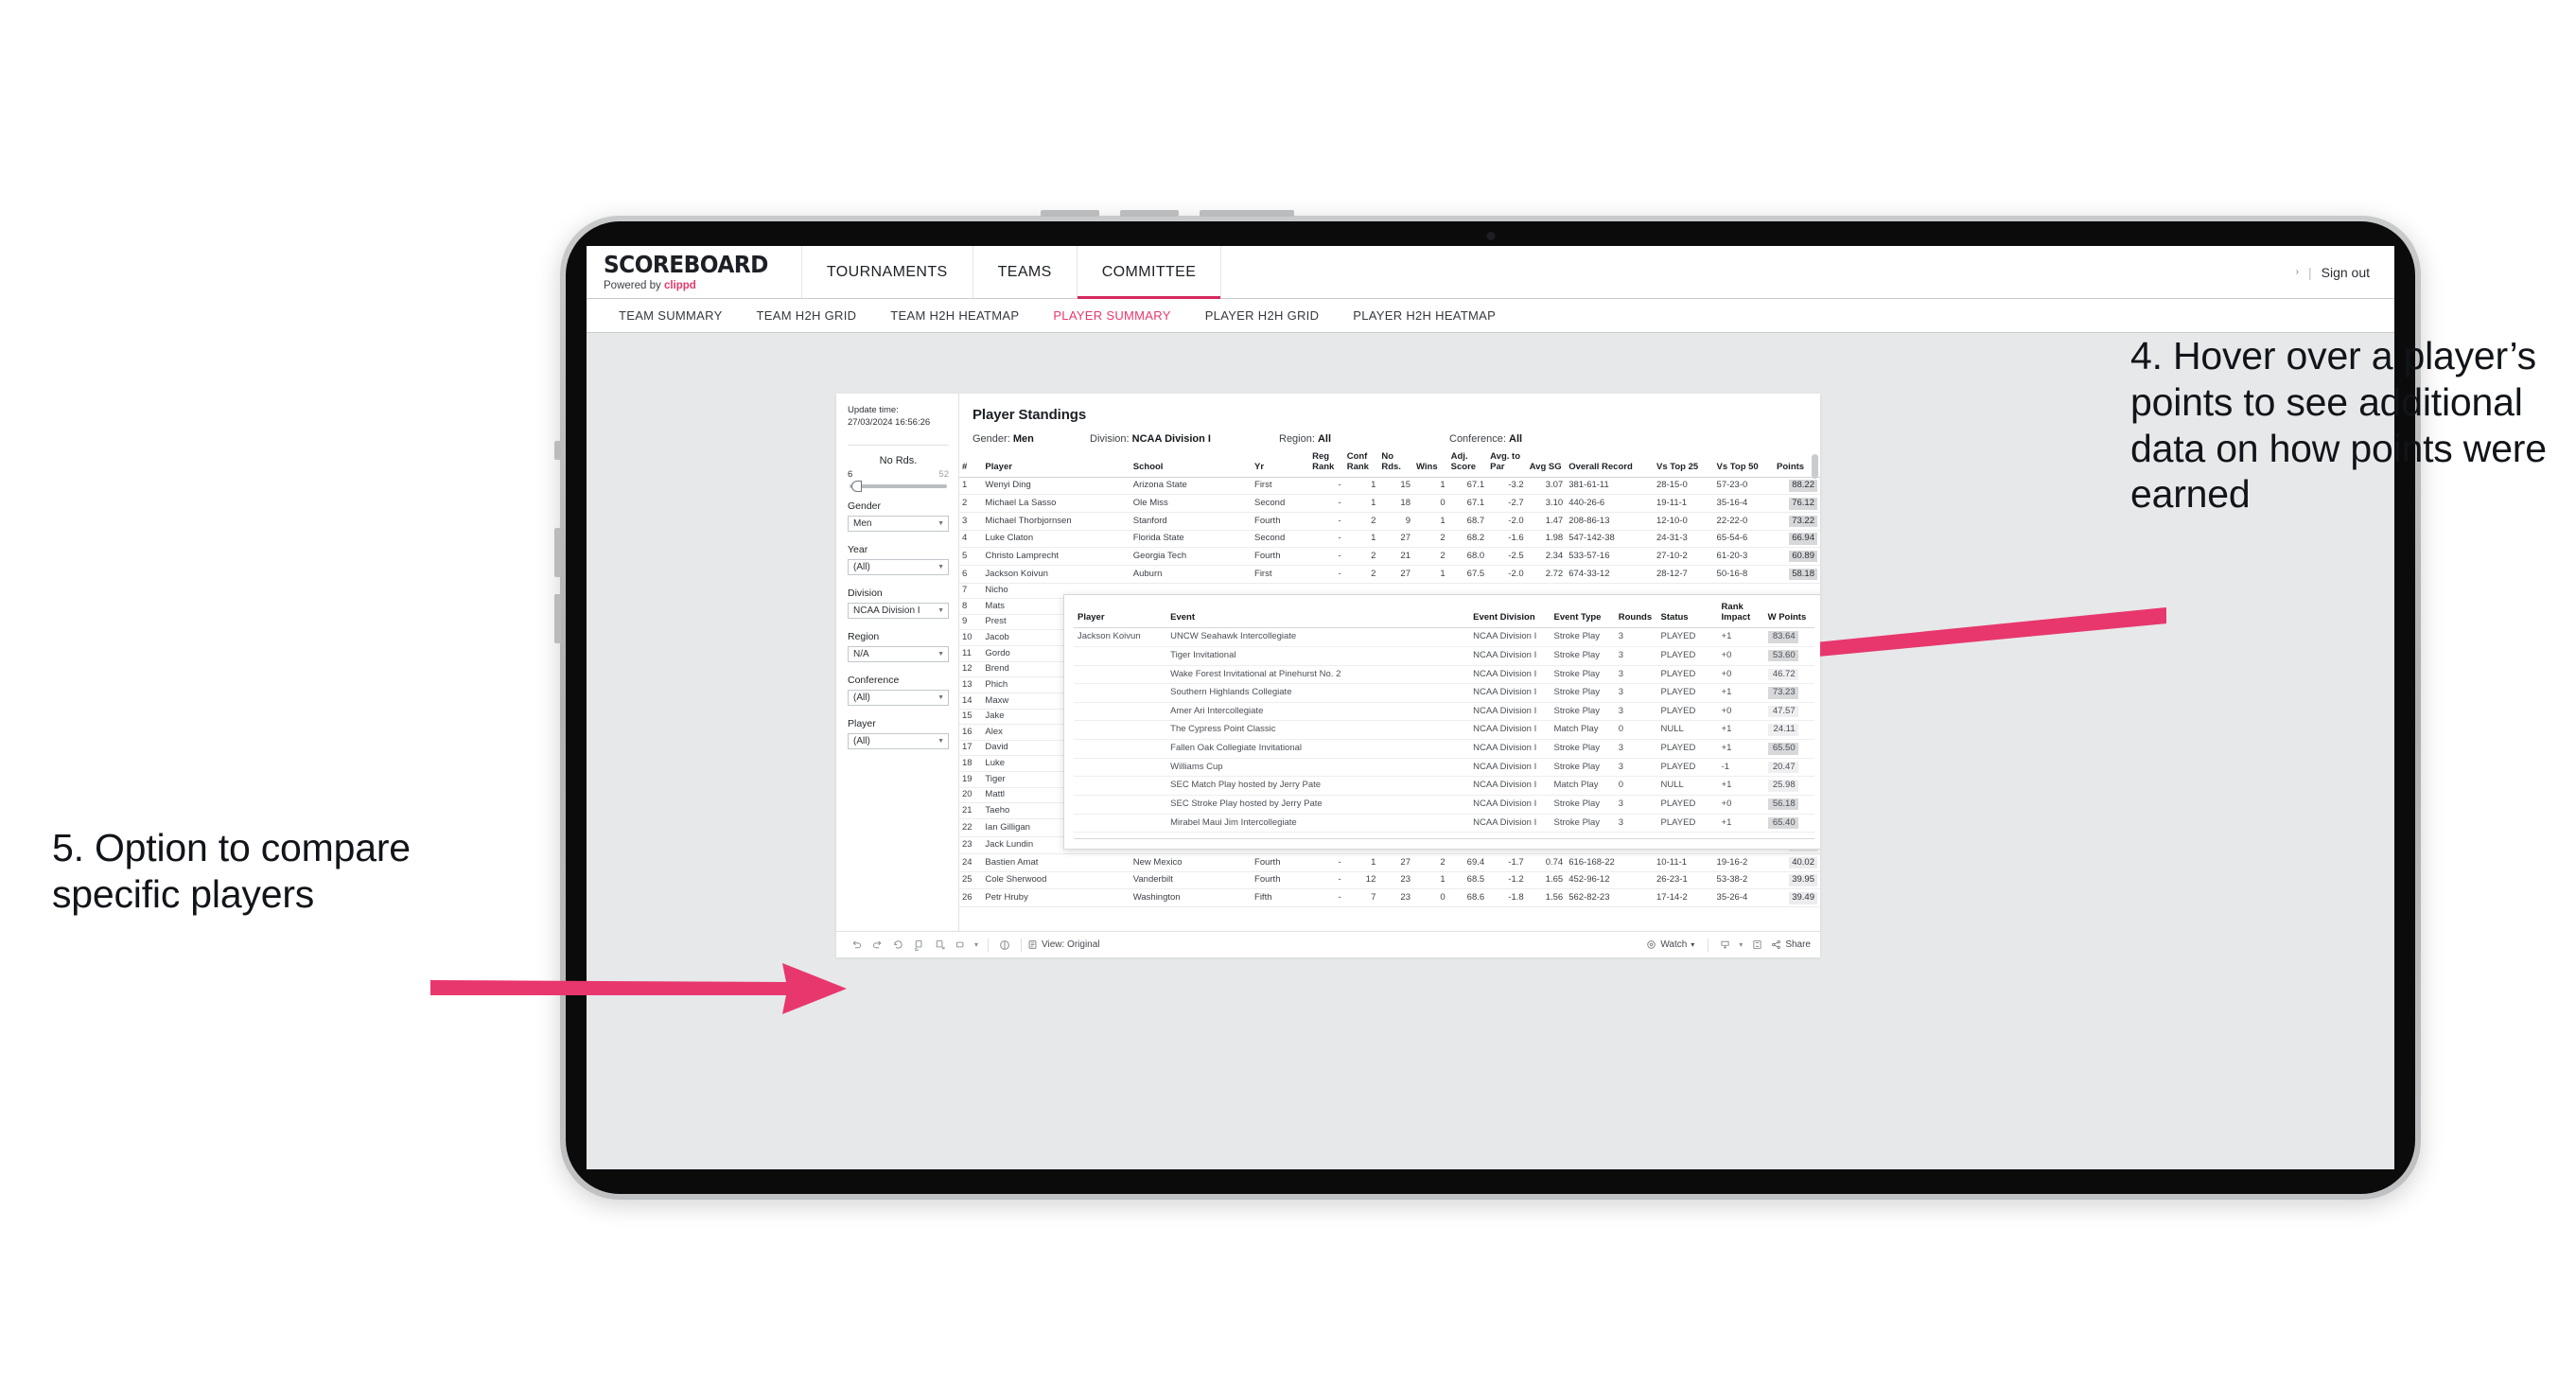 The image size is (2576, 1386). What do you see at coordinates (898, 945) in the screenshot?
I see `revert-icon` at bounding box center [898, 945].